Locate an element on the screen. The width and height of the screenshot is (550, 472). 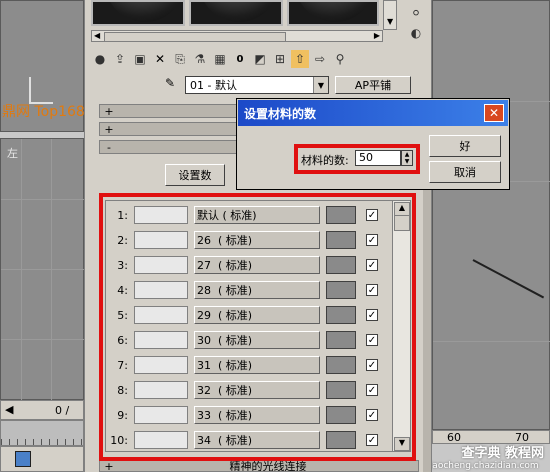
slot-scrollbar: ▼ is located at coordinates (390, 15).